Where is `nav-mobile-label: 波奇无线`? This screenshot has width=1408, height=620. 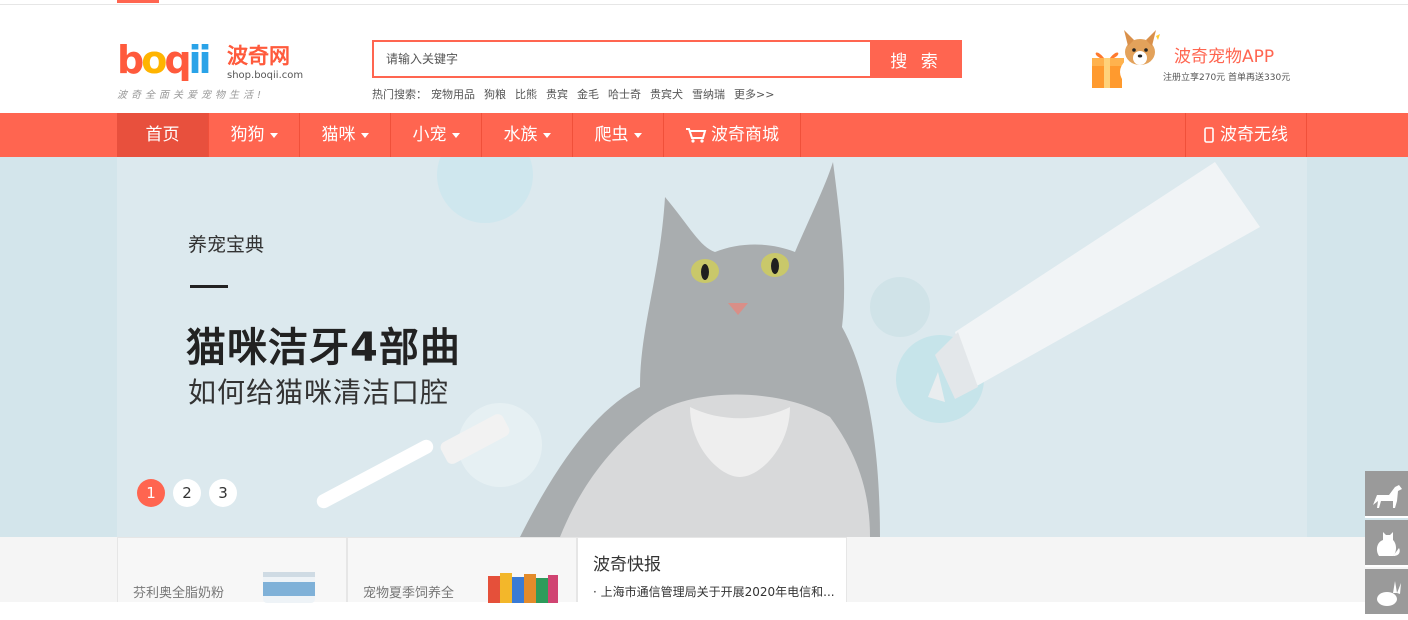 nav-mobile-label: 波奇无线 is located at coordinates (1254, 135).